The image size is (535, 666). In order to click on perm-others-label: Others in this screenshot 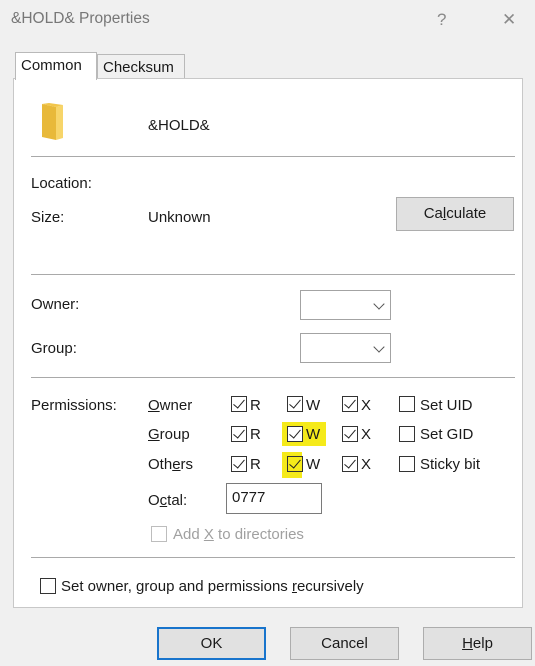, I will do `click(171, 464)`.